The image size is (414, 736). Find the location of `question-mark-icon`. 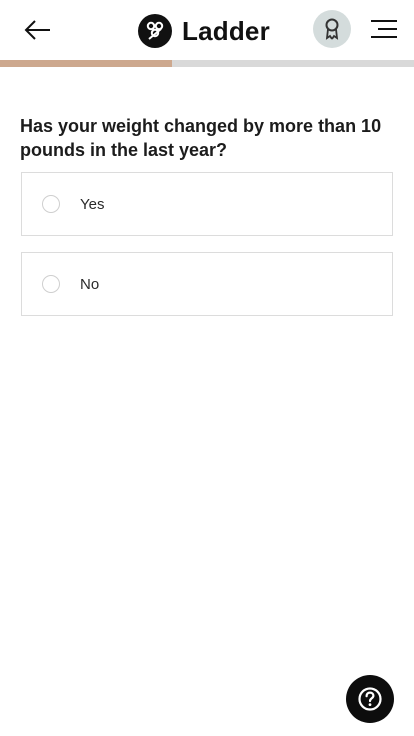

question-mark-icon is located at coordinates (370, 699).